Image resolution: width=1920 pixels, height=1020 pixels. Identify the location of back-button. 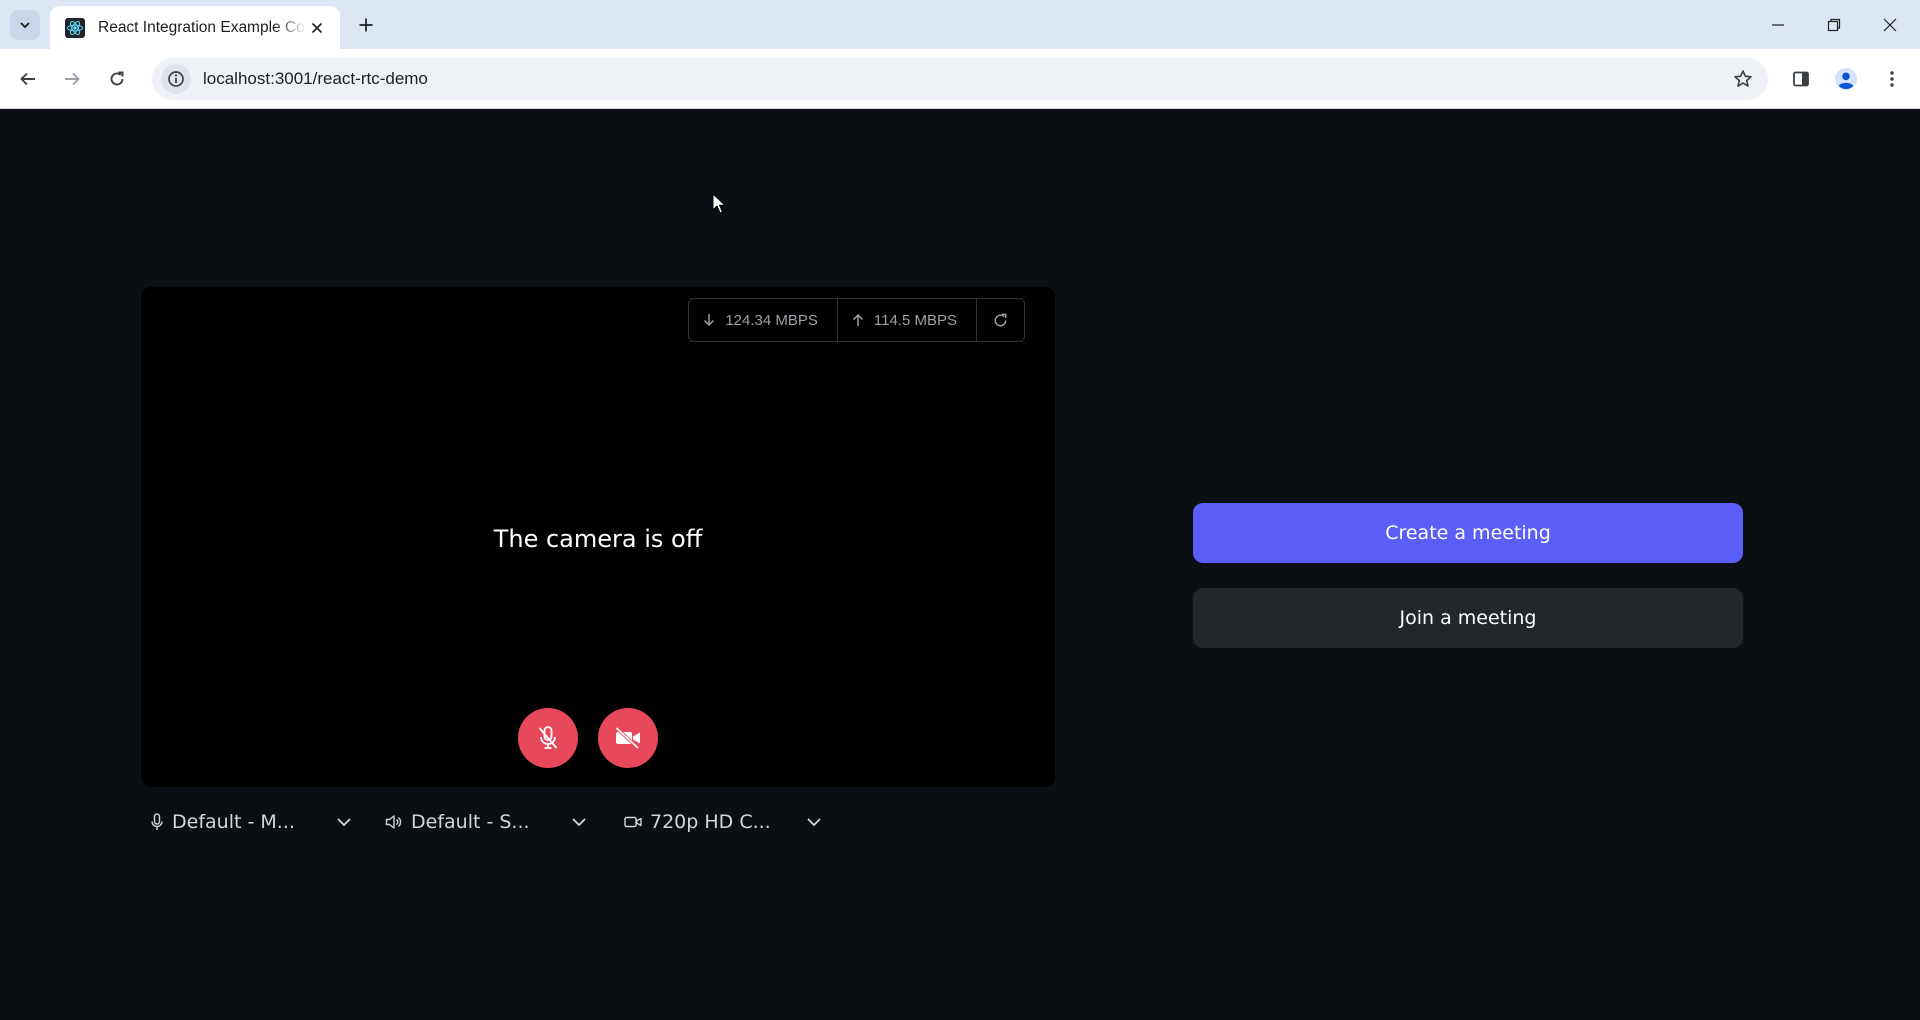
(28, 79).